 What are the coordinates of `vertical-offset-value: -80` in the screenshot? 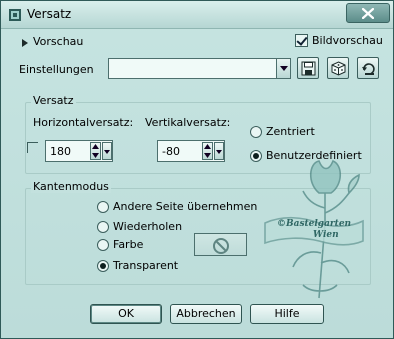 It's located at (171, 151).